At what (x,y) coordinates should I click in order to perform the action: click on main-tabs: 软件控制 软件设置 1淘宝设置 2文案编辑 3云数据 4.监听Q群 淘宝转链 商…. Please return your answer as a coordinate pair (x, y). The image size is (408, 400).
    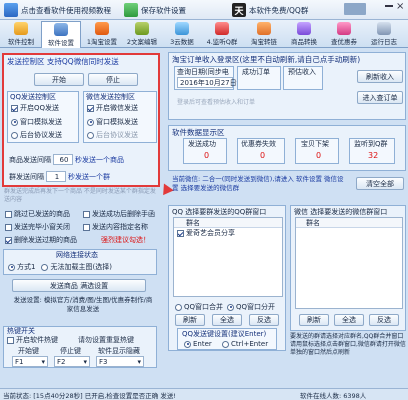
    Looking at the image, I should click on (204, 34).